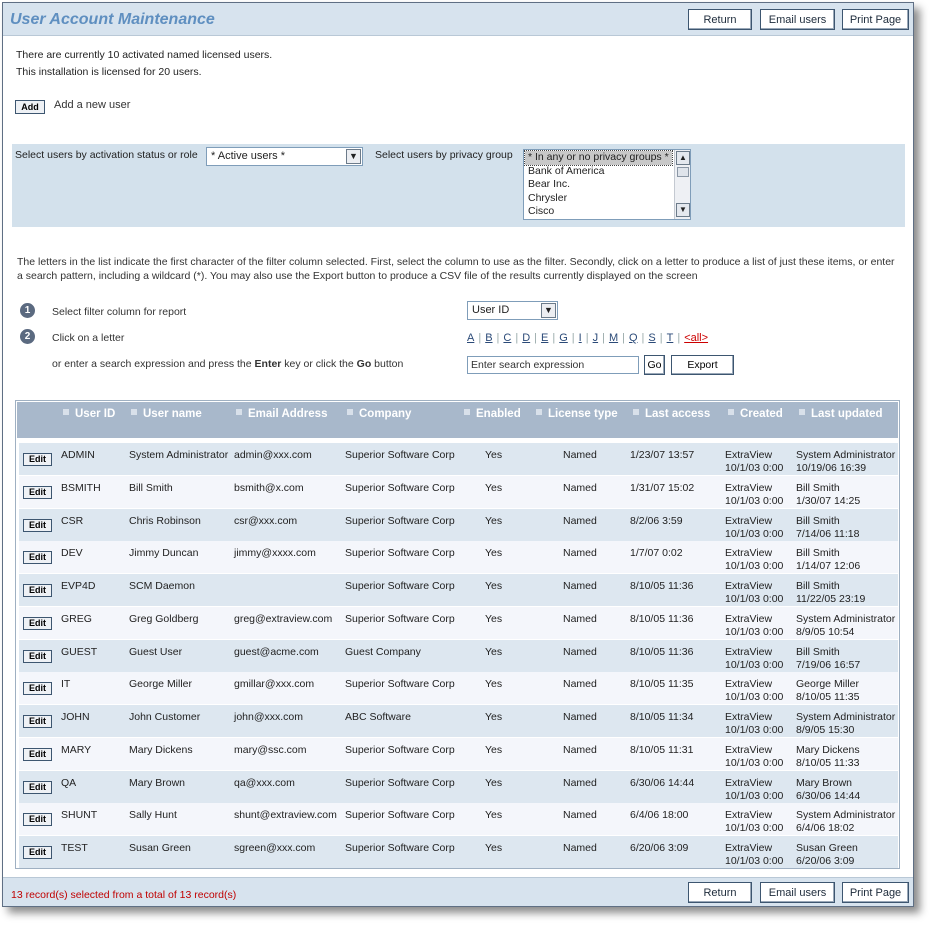 The height and width of the screenshot is (926, 931). I want to click on cell-last-updated: System Administrator 8/9/05 10:54, so click(845, 626).